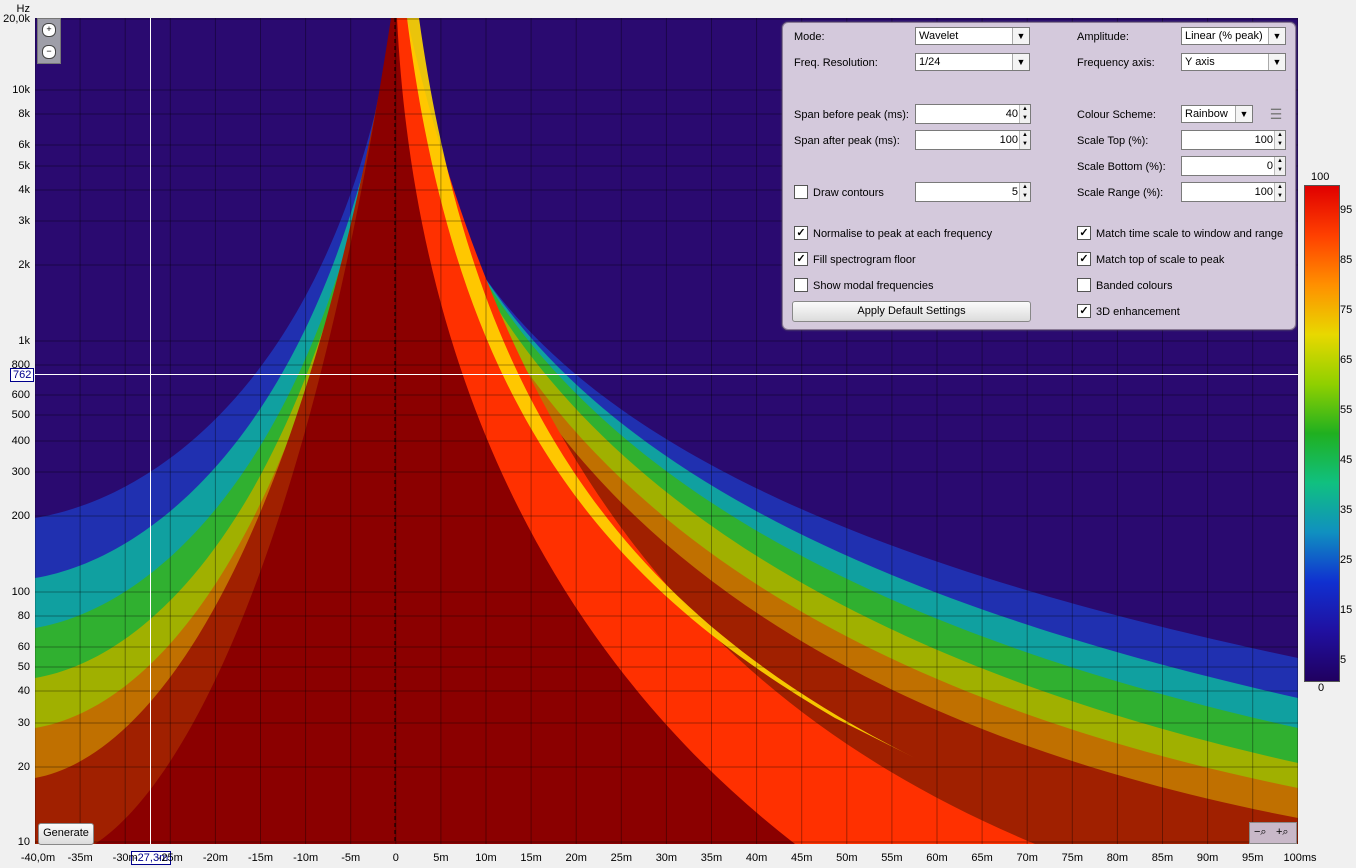 Image resolution: width=1356 pixels, height=868 pixels. Describe the element at coordinates (1346, 410) in the screenshot. I see `colorbar-tick-label: 55` at that location.